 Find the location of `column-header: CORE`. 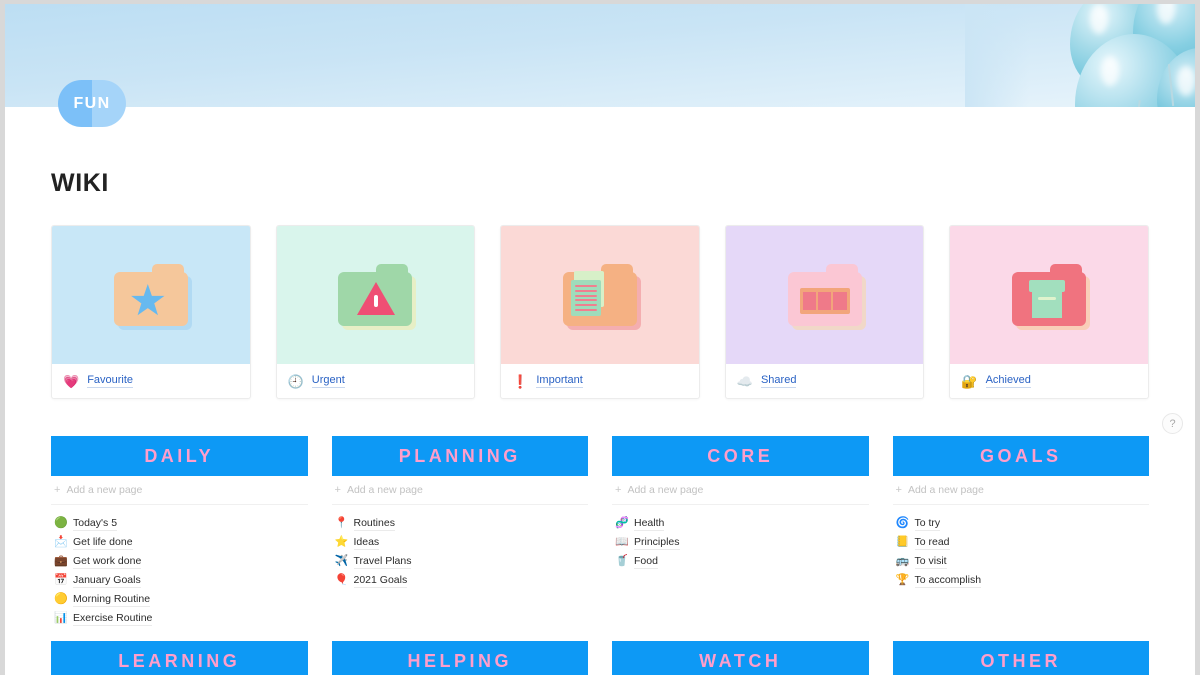

column-header: CORE is located at coordinates (740, 456).